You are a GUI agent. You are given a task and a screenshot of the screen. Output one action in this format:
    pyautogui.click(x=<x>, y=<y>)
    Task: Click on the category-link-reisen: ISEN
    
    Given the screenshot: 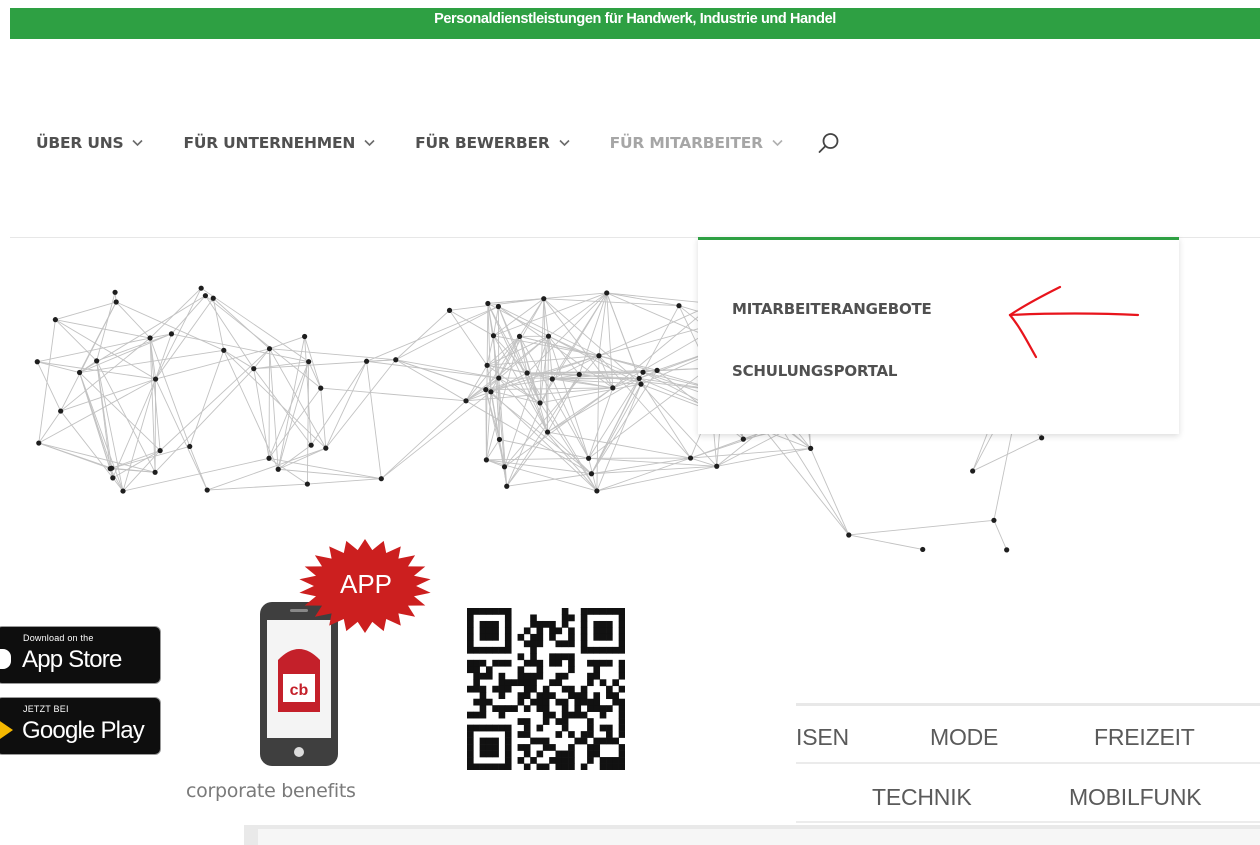 What is the action you would take?
    pyautogui.click(x=822, y=737)
    